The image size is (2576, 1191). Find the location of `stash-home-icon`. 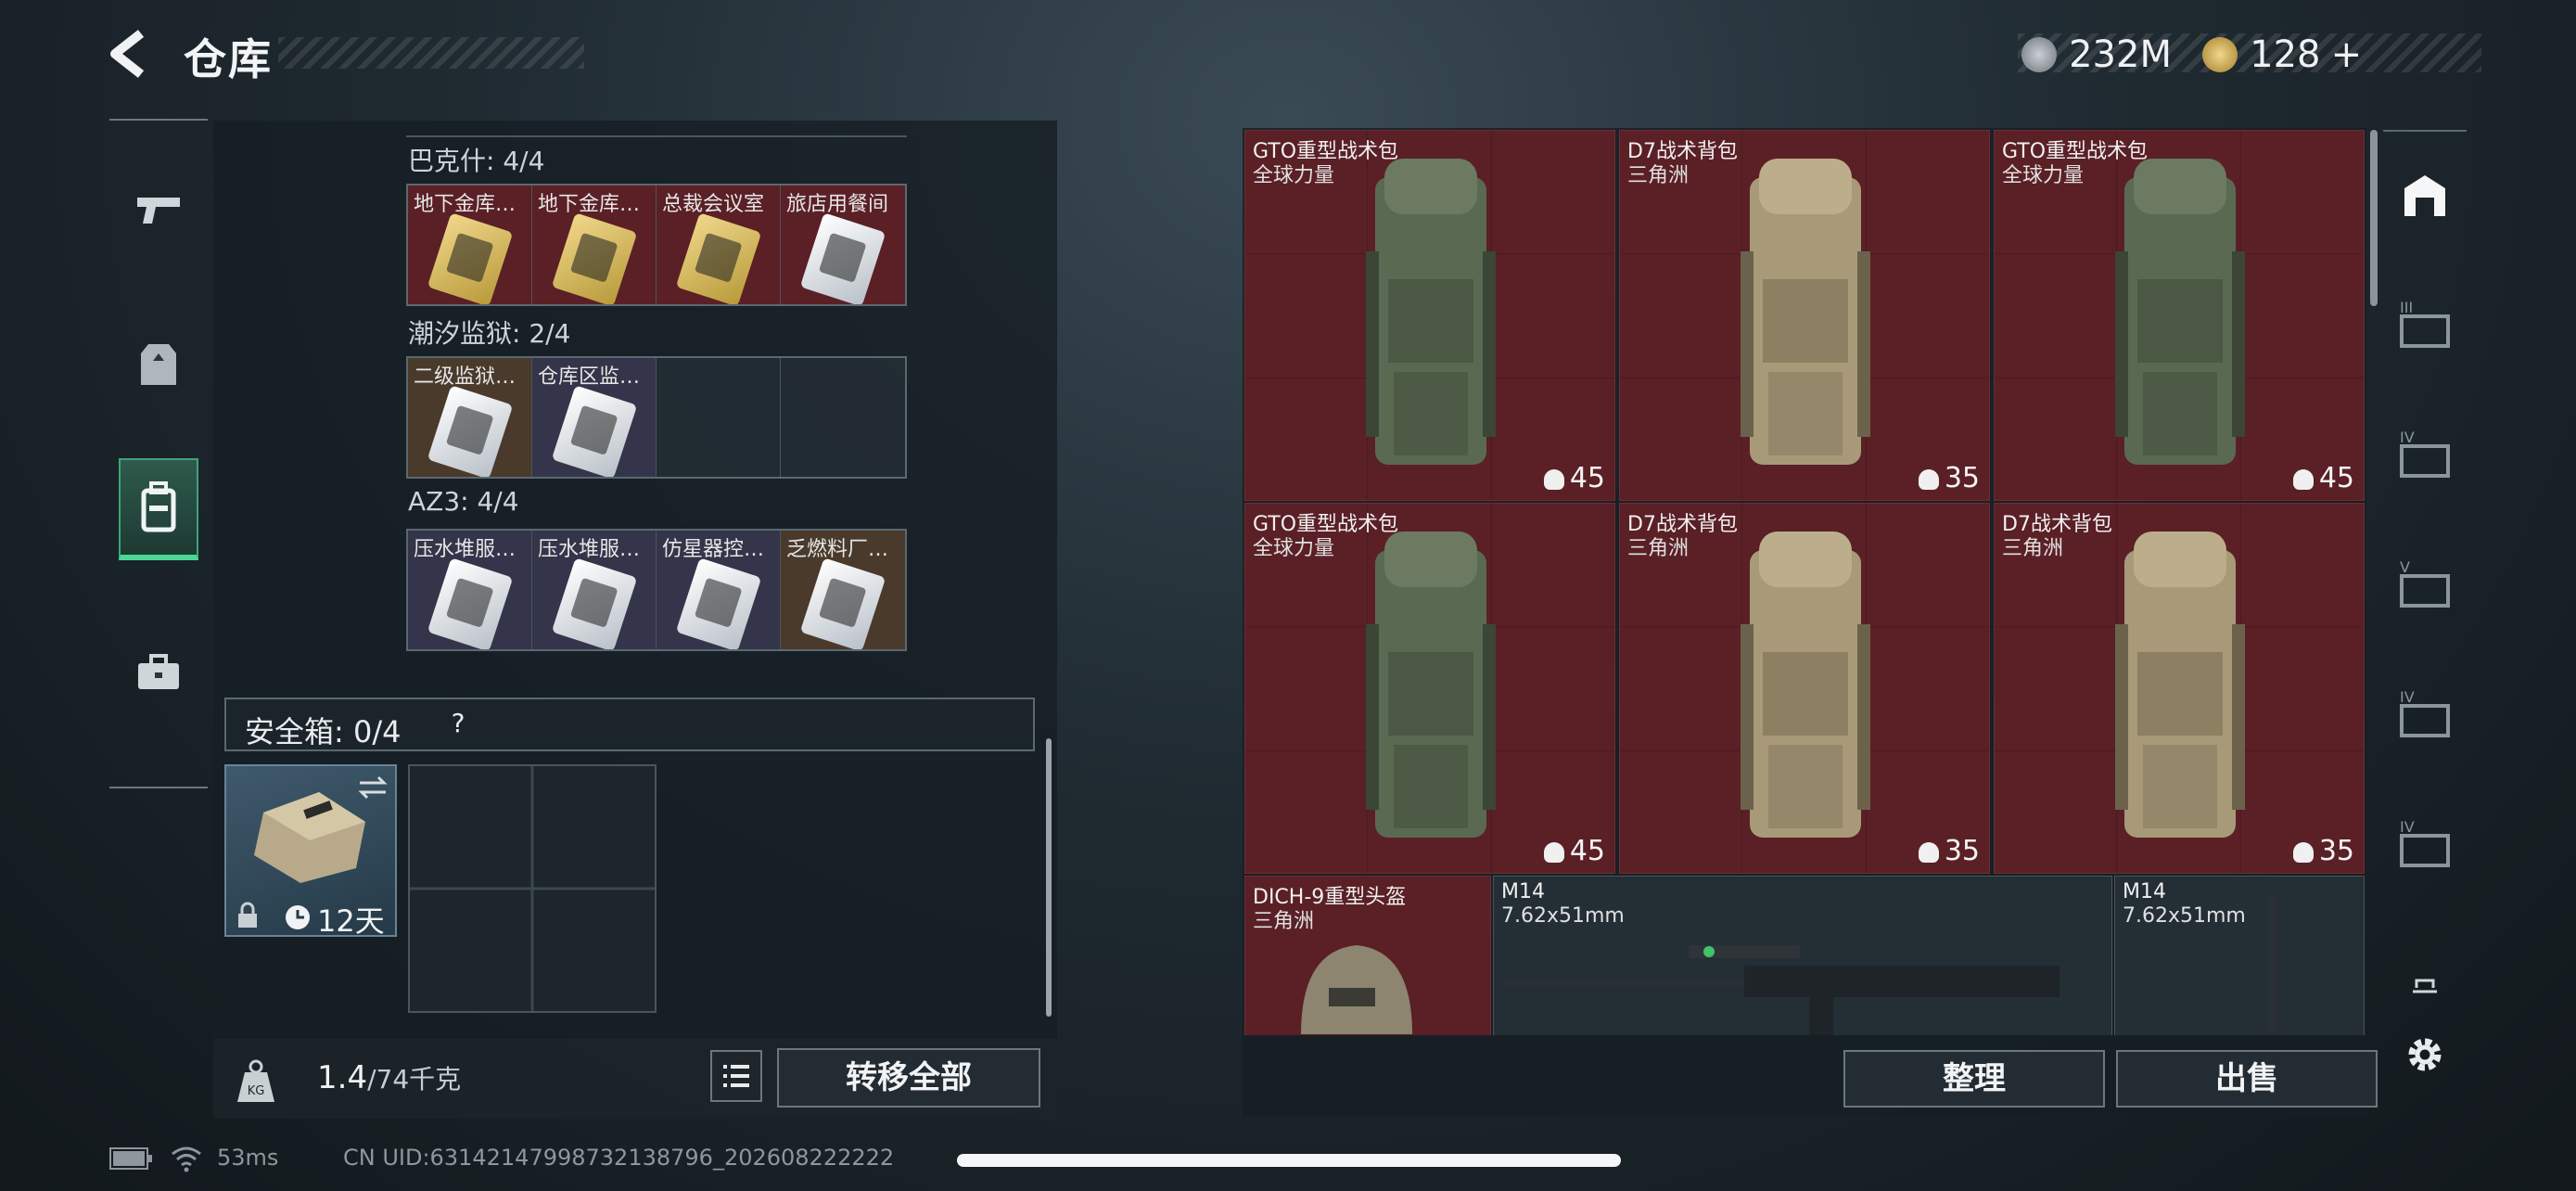

stash-home-icon is located at coordinates (2424, 196).